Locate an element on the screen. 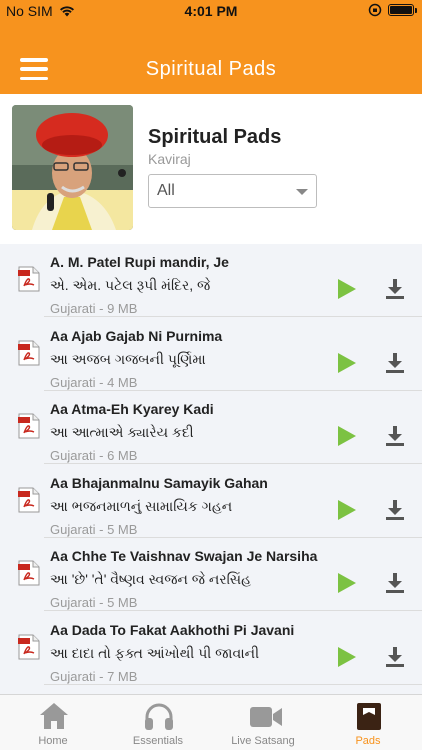  pad-title: Aa Bhajanmalnu Samayik Gahan is located at coordinates (159, 482).